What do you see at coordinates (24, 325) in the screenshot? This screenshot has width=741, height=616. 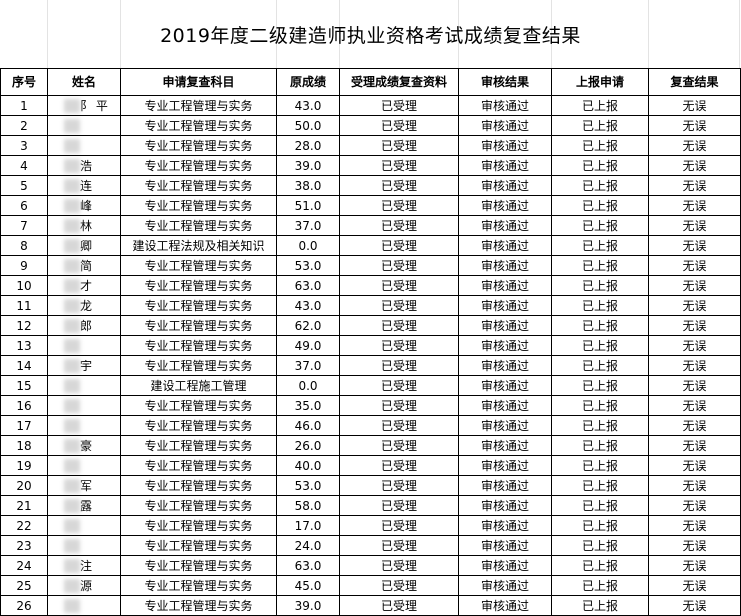 I see `cell-no: 12` at bounding box center [24, 325].